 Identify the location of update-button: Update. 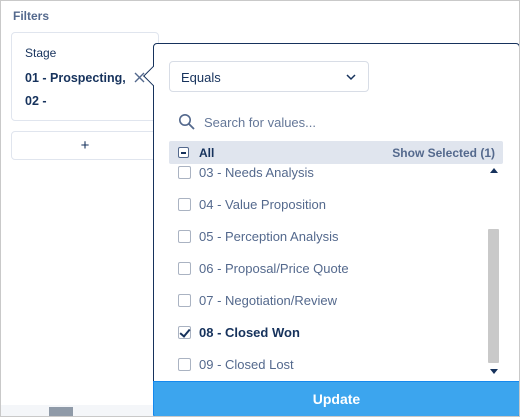
(336, 398).